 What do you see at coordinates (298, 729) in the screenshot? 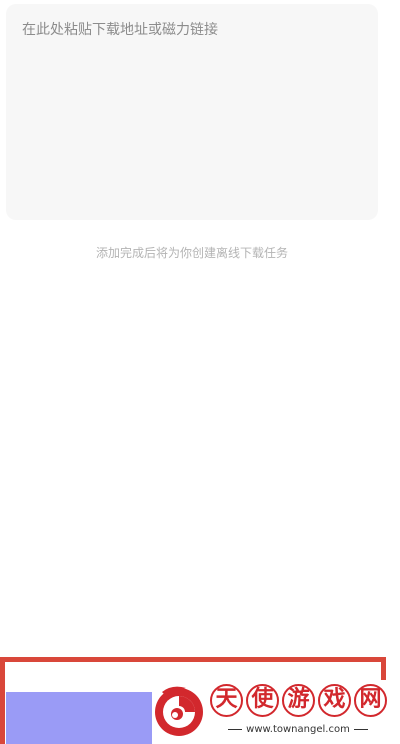
I see `watermark-url: www.townangel.com` at bounding box center [298, 729].